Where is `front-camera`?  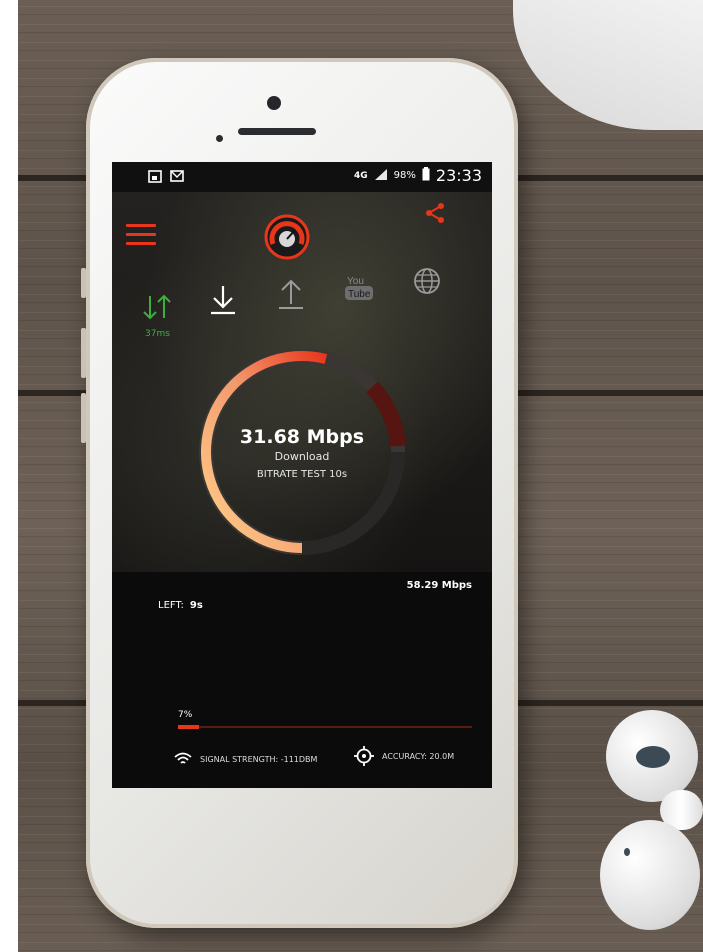 front-camera is located at coordinates (274, 103).